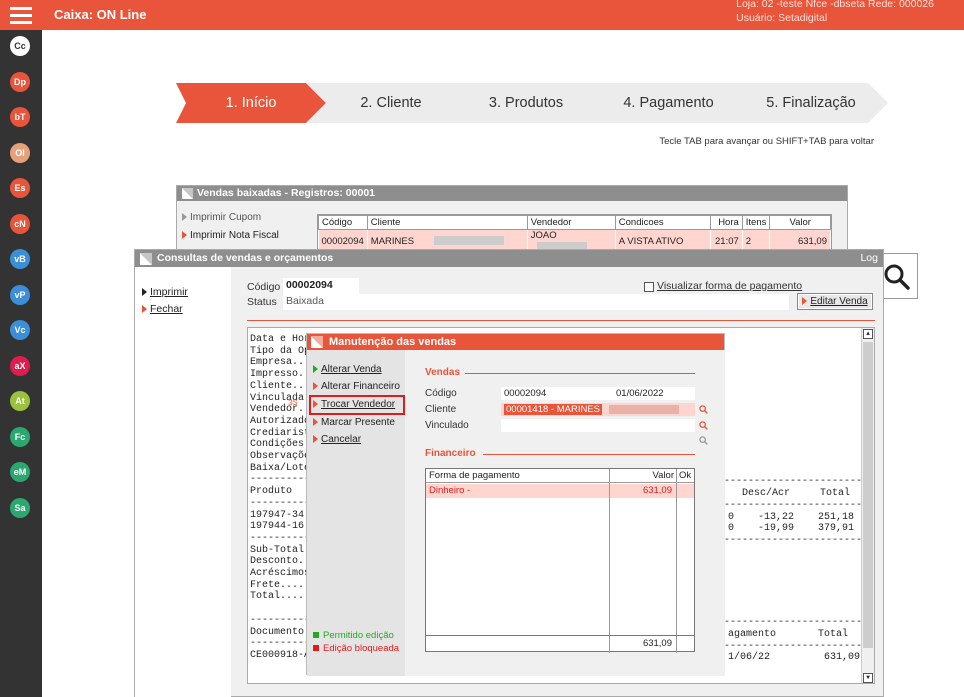 The image size is (964, 697). I want to click on report-line: Produto, so click(271, 492).